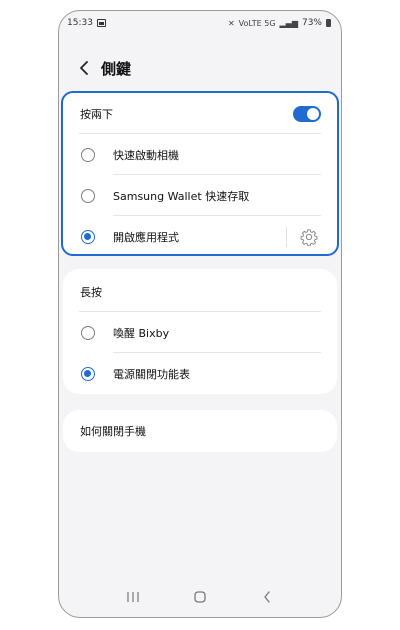 The image size is (400, 630). I want to click on home-icon, so click(200, 597).